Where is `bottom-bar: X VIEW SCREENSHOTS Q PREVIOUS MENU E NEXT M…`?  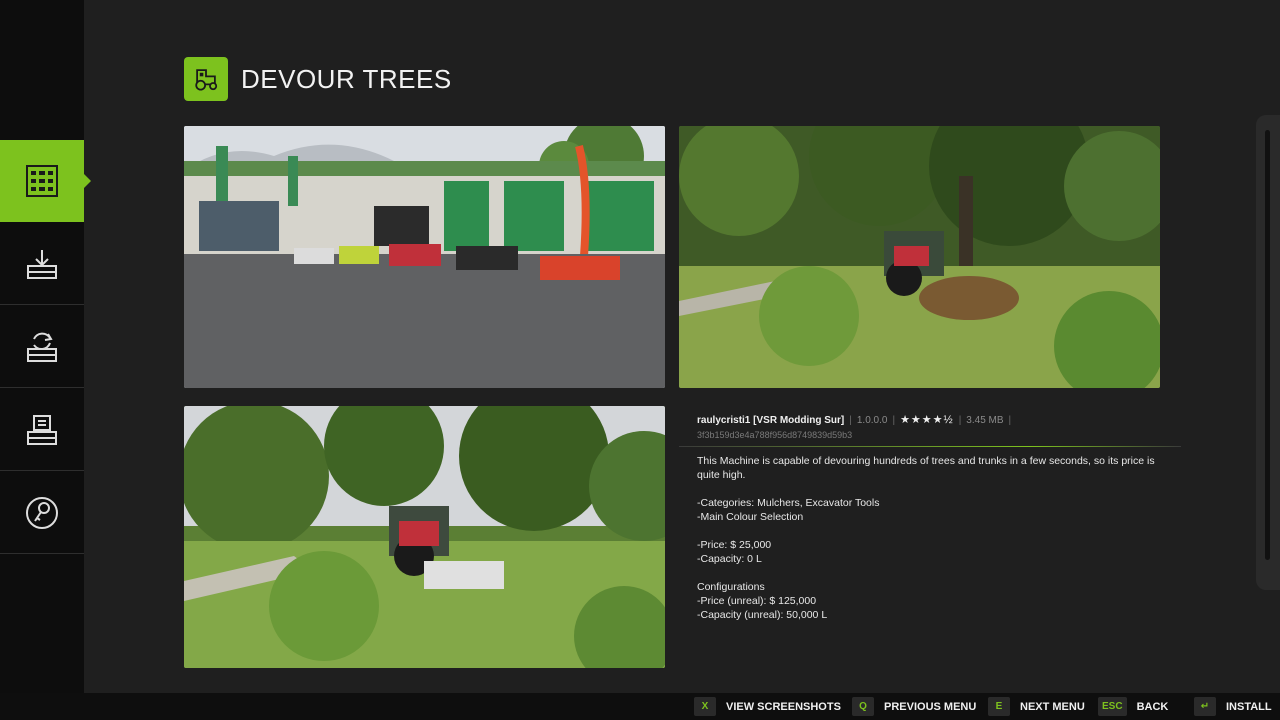 bottom-bar: X VIEW SCREENSHOTS Q PREVIOUS MENU E NEXT M… is located at coordinates (640, 706).